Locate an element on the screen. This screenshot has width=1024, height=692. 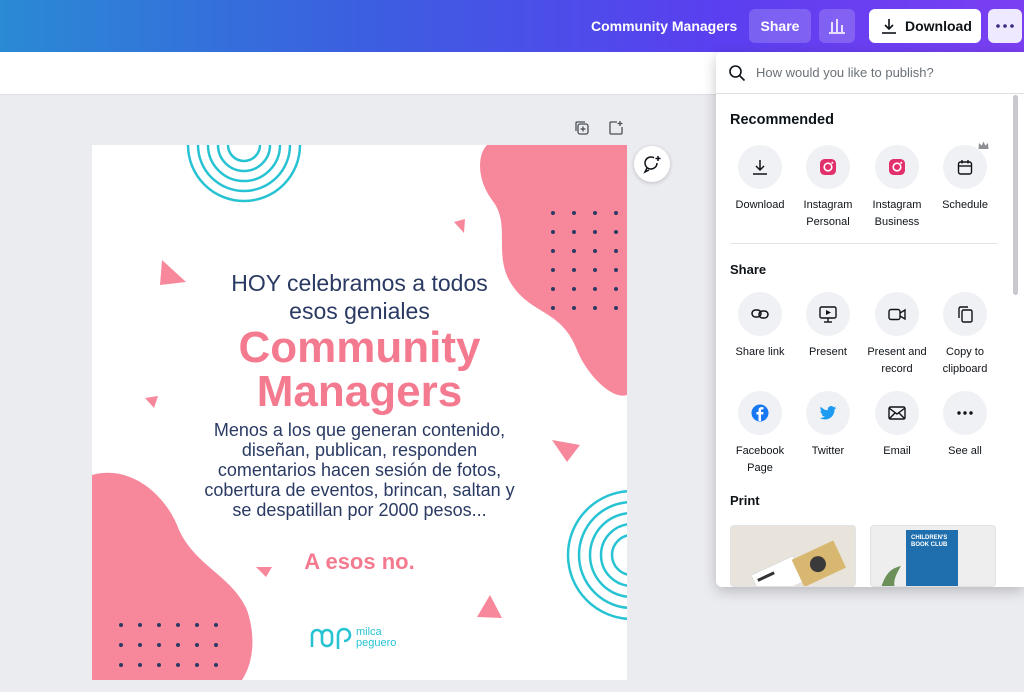
flyer-title: CHILDREN'S BOOK CLUB is located at coordinates (929, 541).